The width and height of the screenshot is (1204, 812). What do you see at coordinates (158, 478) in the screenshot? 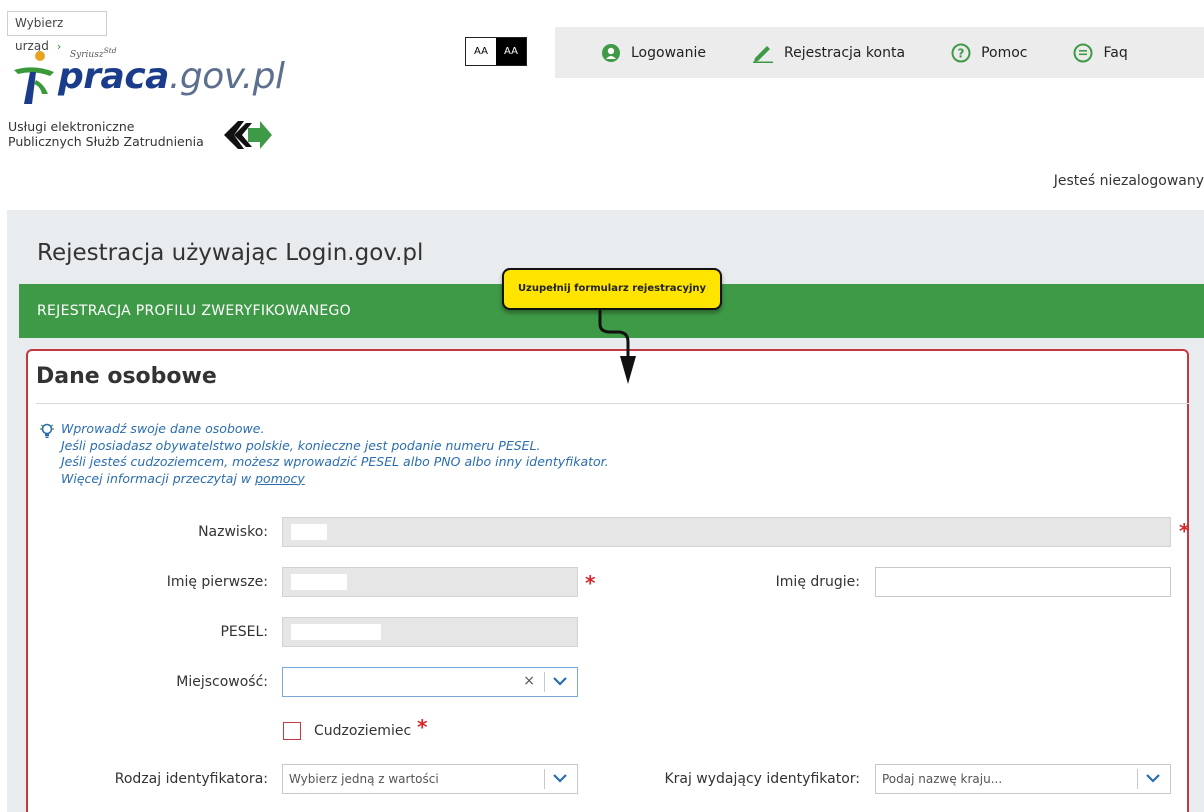
I see `info-more-prefix: Więcej informacji przeczytaj w` at bounding box center [158, 478].